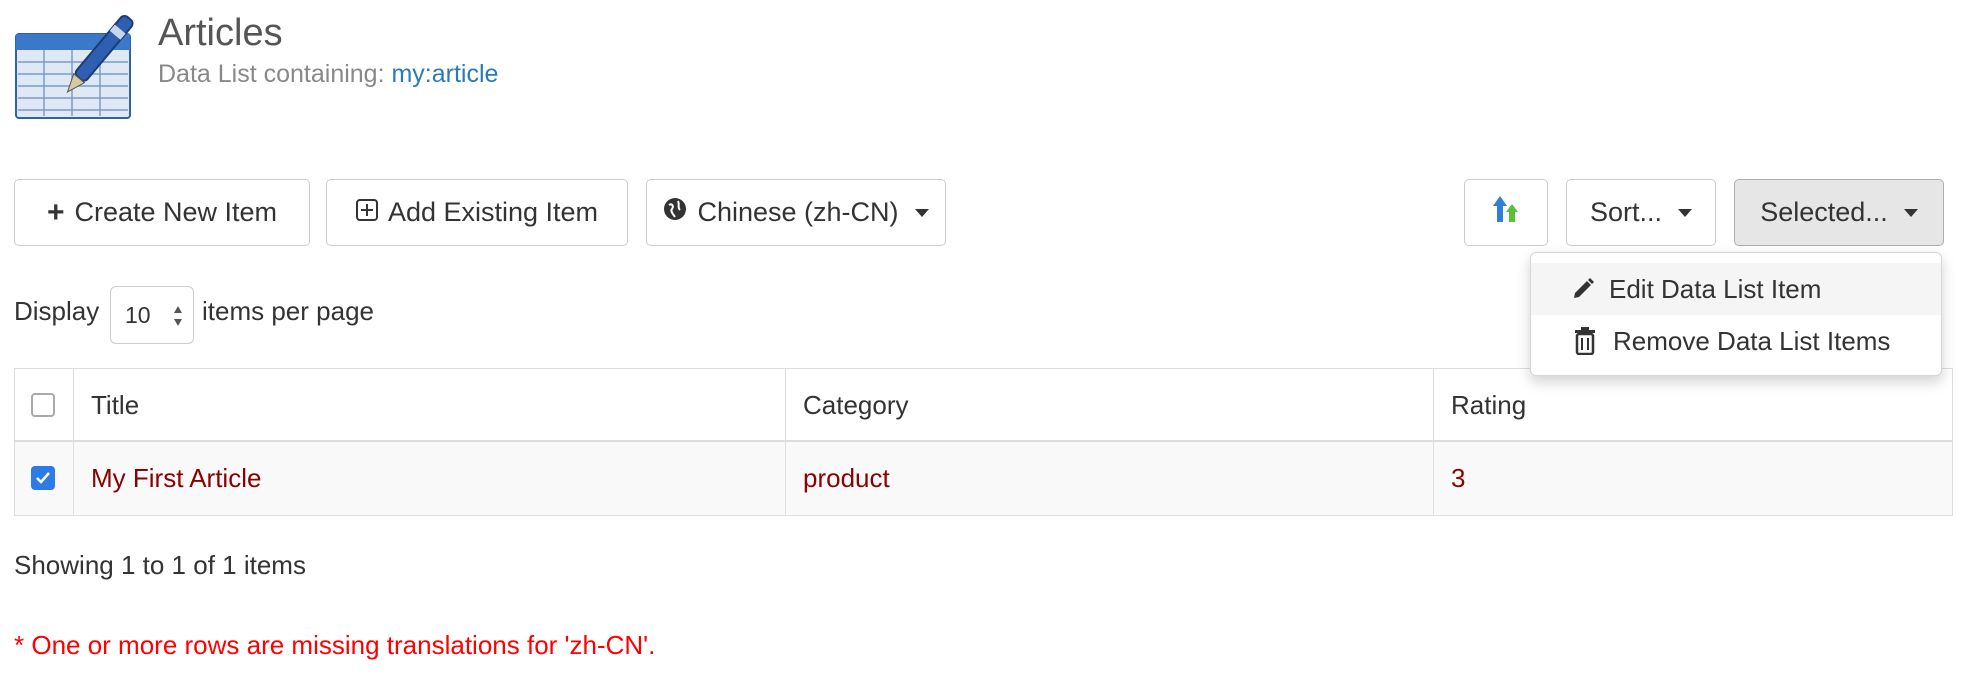 This screenshot has width=1966, height=678. What do you see at coordinates (1715, 288) in the screenshot?
I see `menu-item-label: Edit Data List Item` at bounding box center [1715, 288].